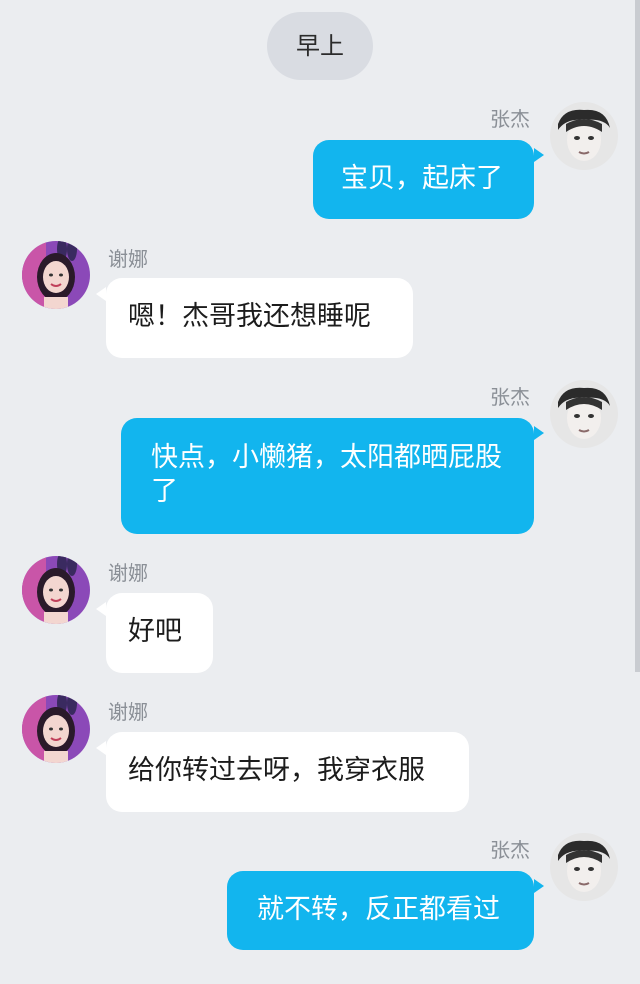 The height and width of the screenshot is (984, 640). What do you see at coordinates (320, 46) in the screenshot?
I see `time-divider-badge: 早上` at bounding box center [320, 46].